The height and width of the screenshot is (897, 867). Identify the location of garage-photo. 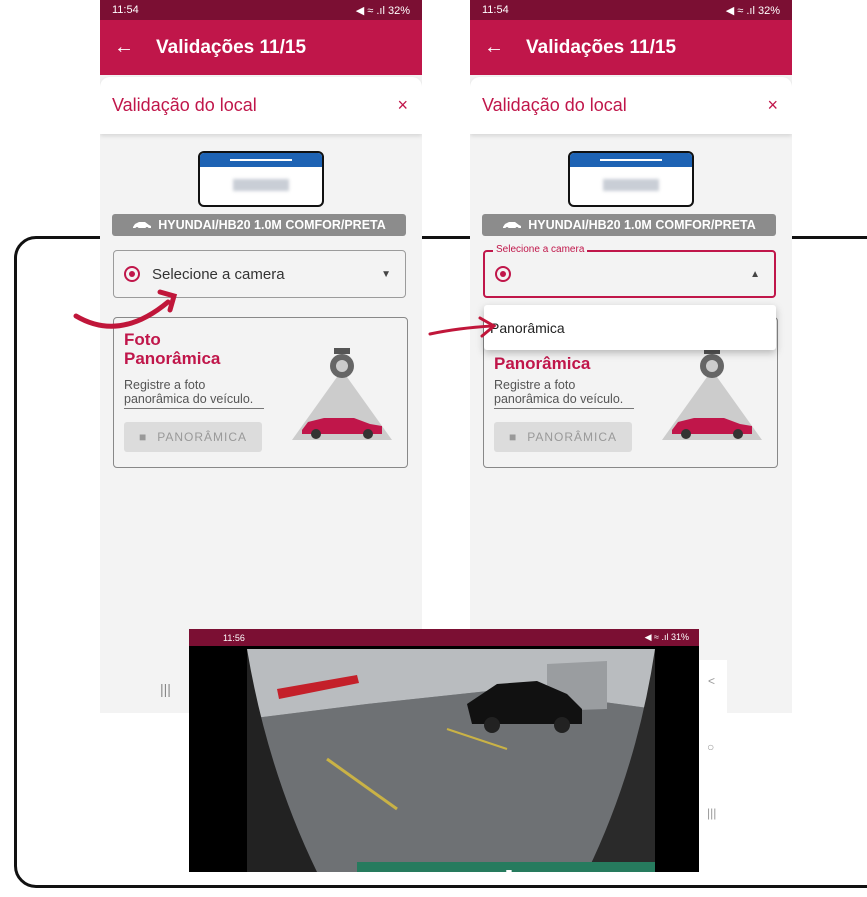
(451, 760).